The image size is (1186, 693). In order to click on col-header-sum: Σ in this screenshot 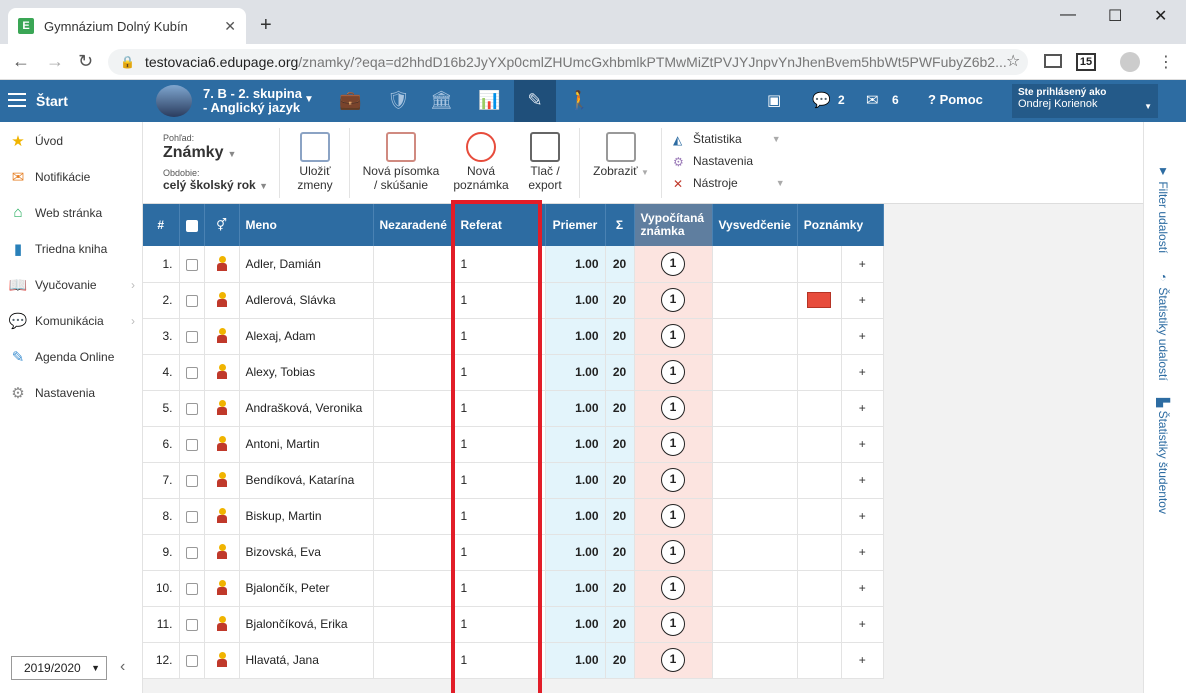, I will do `click(620, 225)`.